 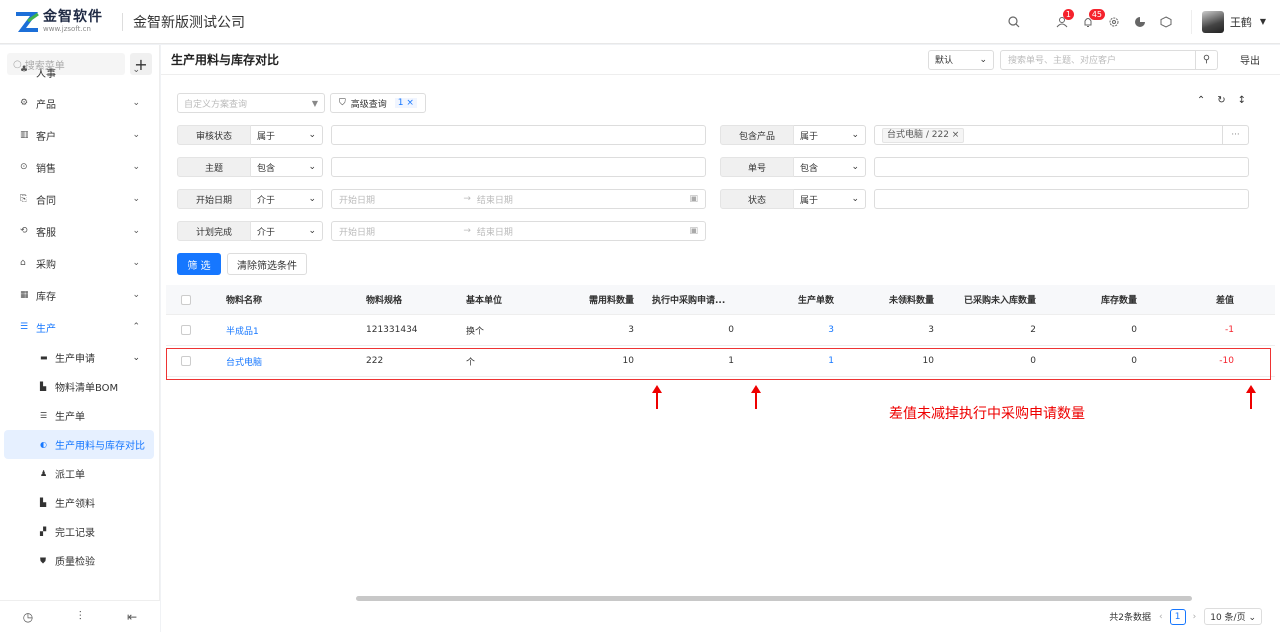 I want to click on page-size-select: 10 条/页 ⌄, so click(x=1233, y=616).